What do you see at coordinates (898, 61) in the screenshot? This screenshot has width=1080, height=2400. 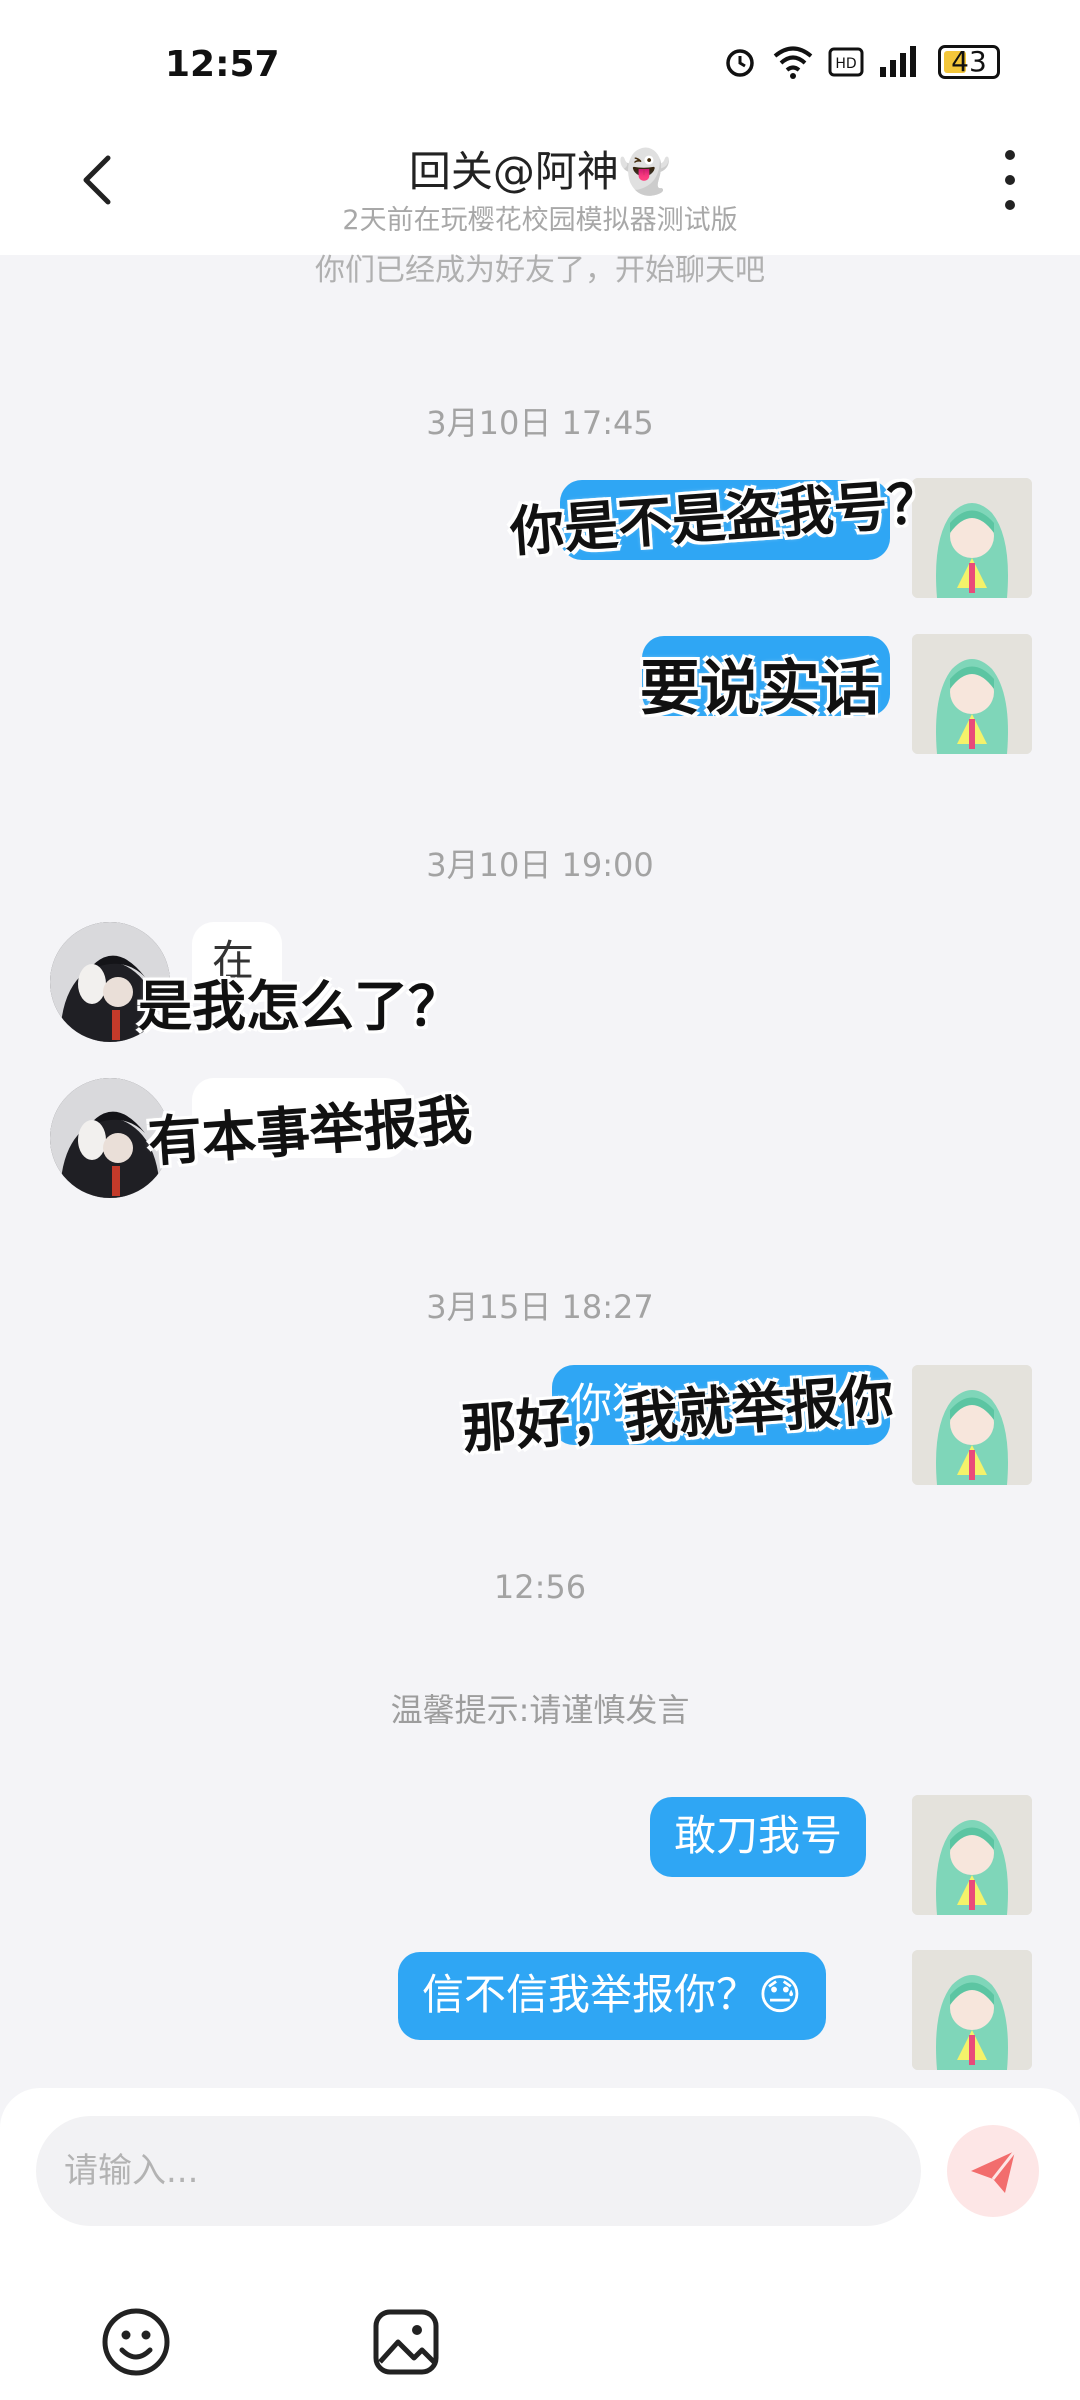 I see `signal-icon` at bounding box center [898, 61].